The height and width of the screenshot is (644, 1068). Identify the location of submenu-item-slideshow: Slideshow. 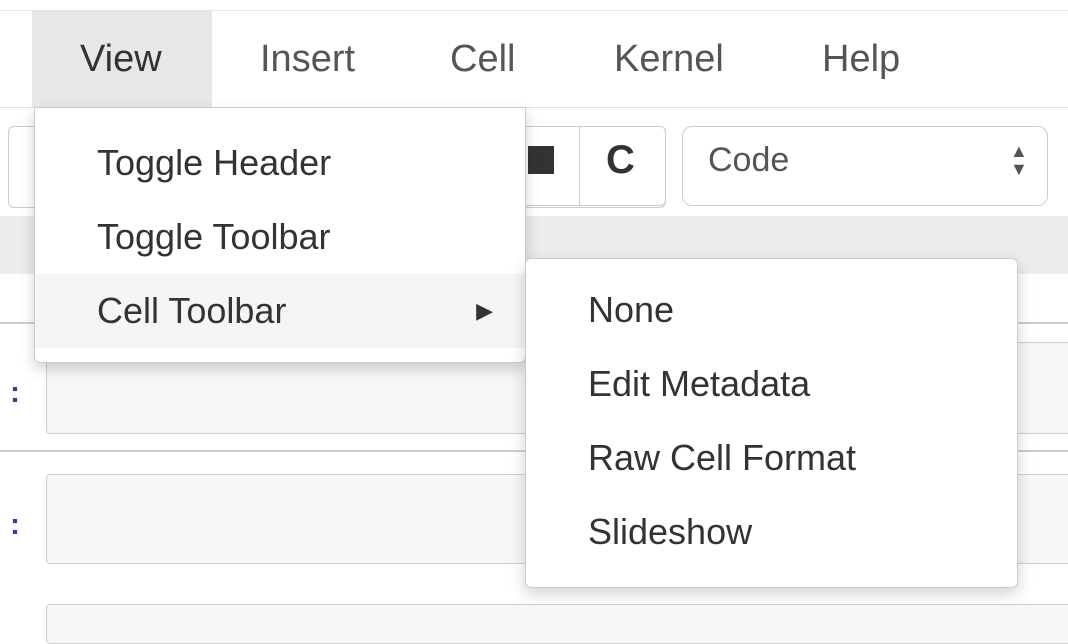
(771, 532).